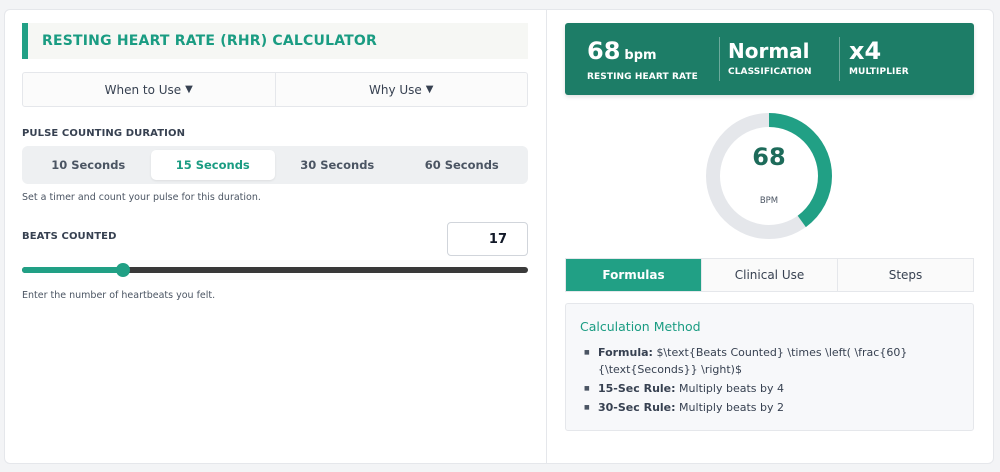  What do you see at coordinates (604, 51) in the screenshot?
I see `rate-value: 68` at bounding box center [604, 51].